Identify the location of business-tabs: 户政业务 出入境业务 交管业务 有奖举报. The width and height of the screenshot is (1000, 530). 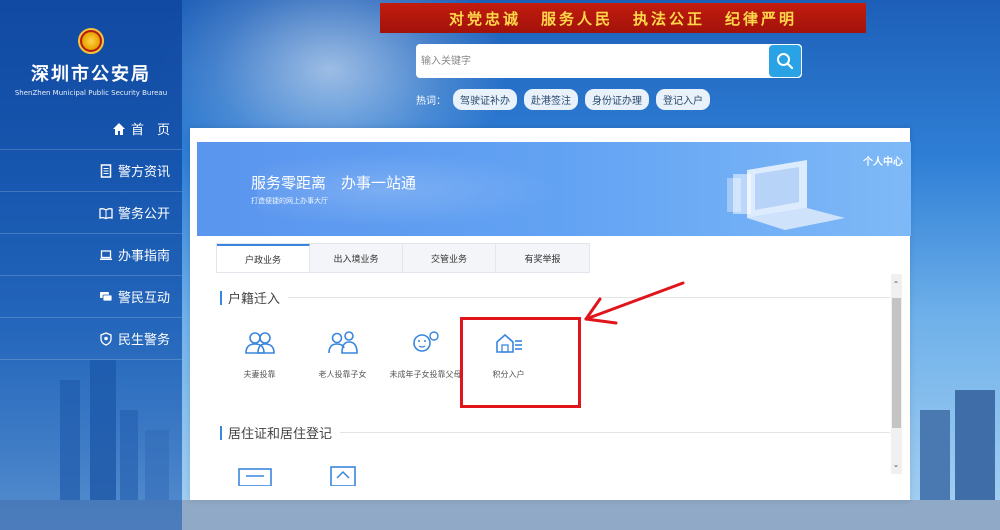
(403, 258).